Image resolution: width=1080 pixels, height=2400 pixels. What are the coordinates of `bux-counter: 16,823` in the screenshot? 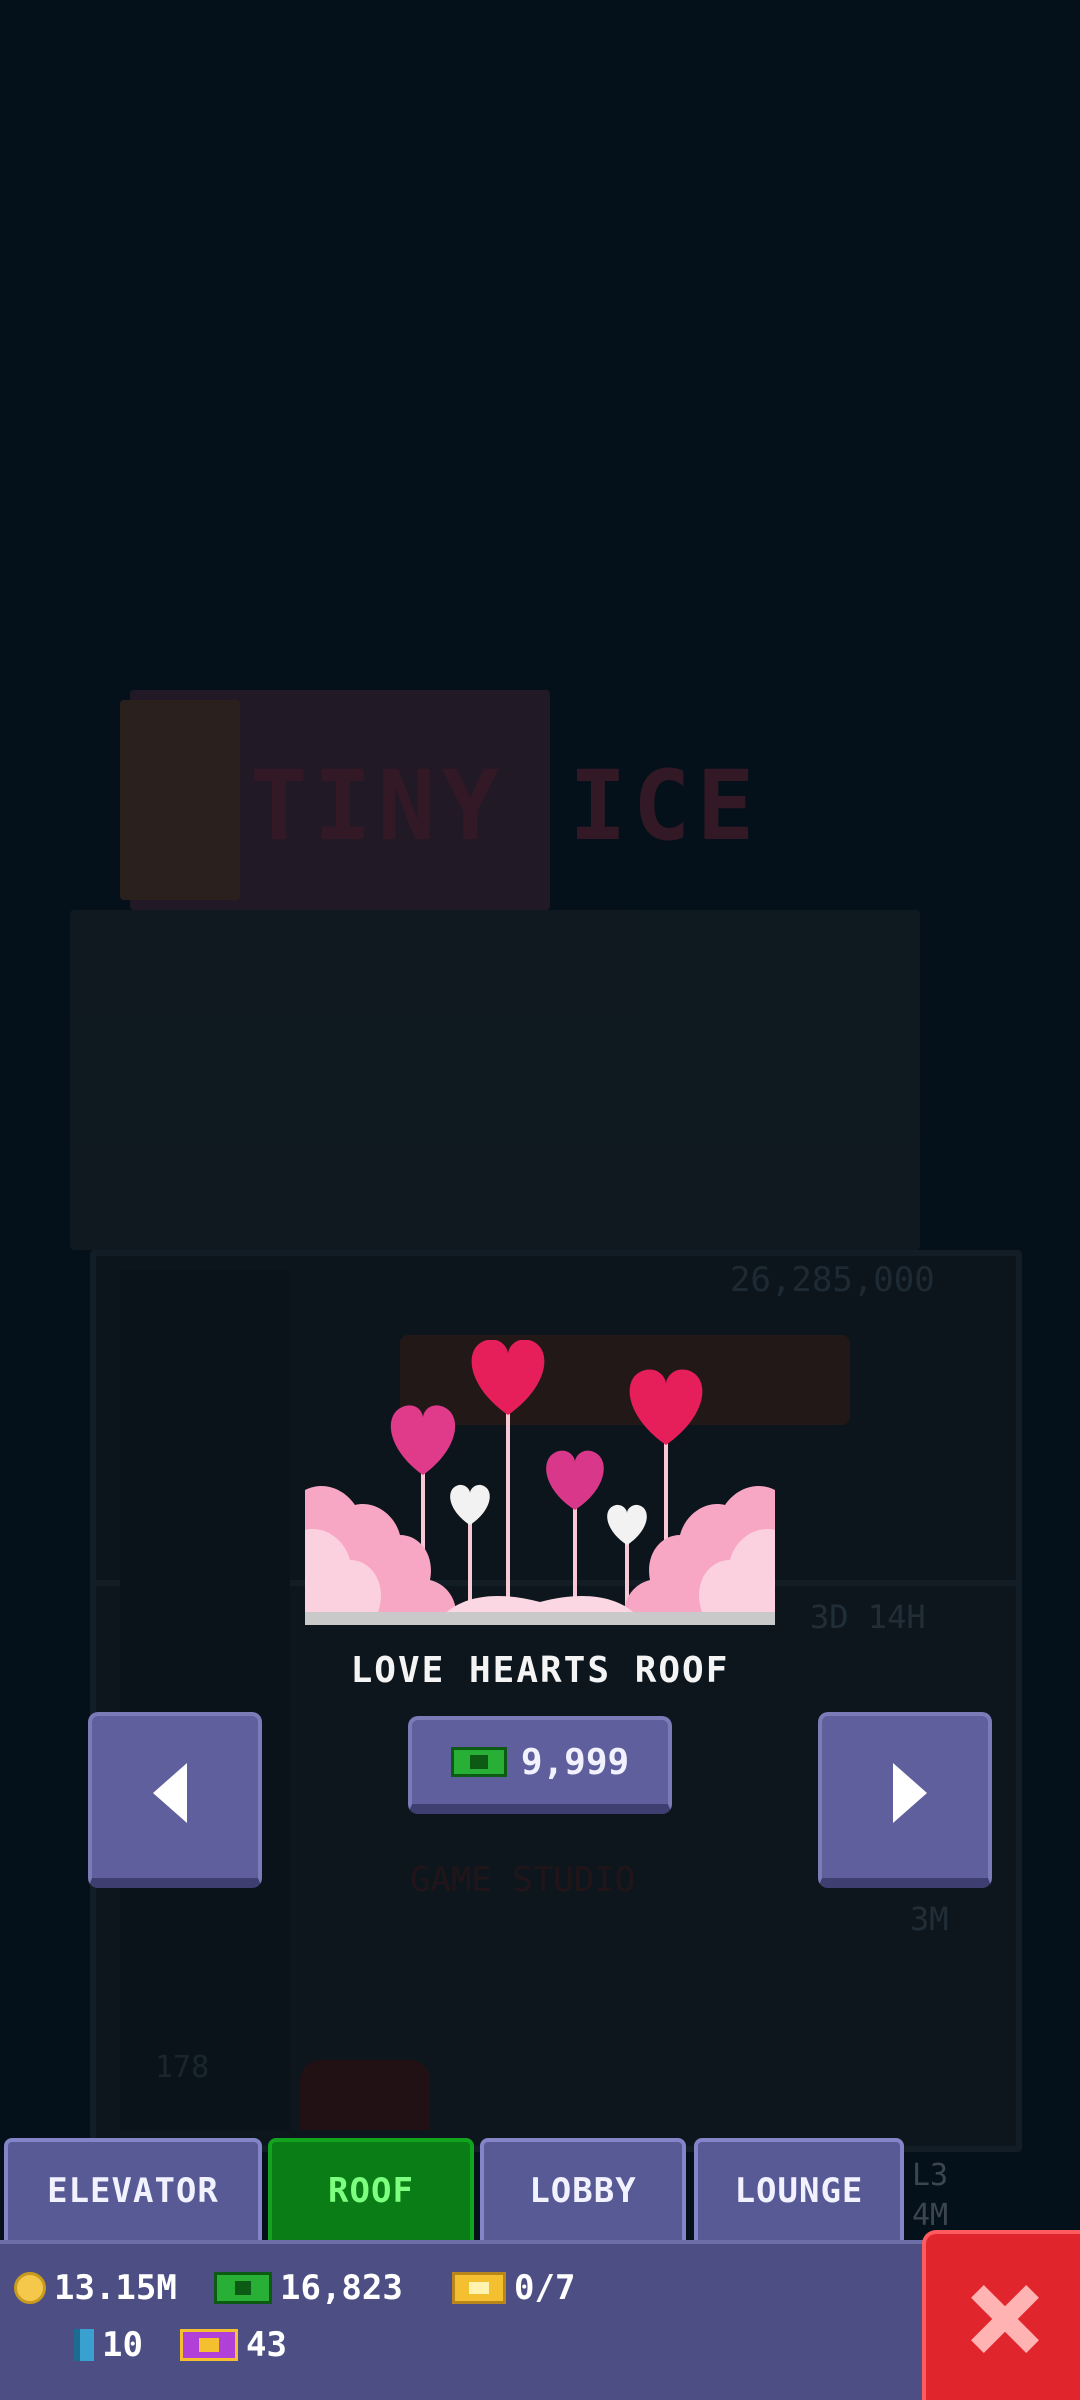 It's located at (308, 2288).